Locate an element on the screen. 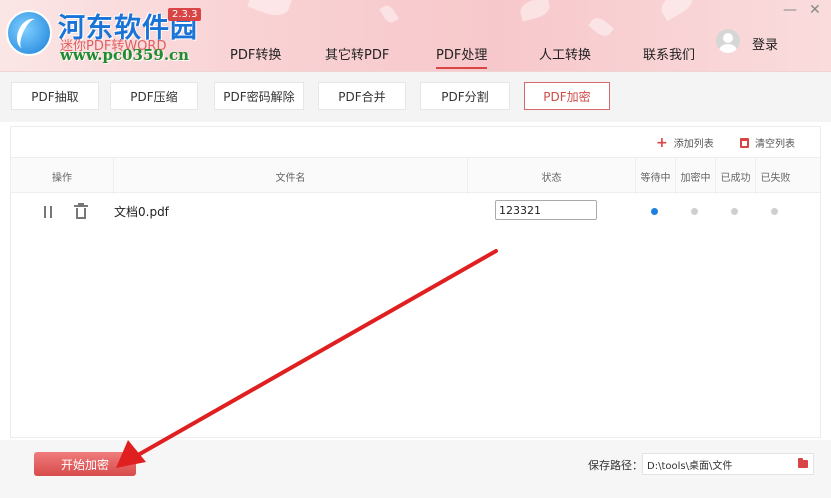  col-status: 状态 is located at coordinates (551, 176).